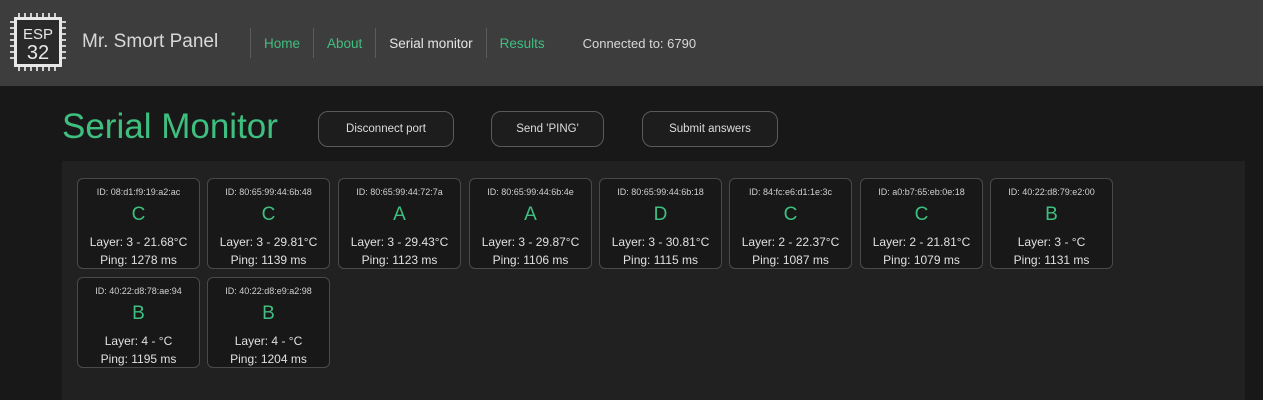  I want to click on device-layer: Layer: 3 - 21.68°C, so click(138, 242).